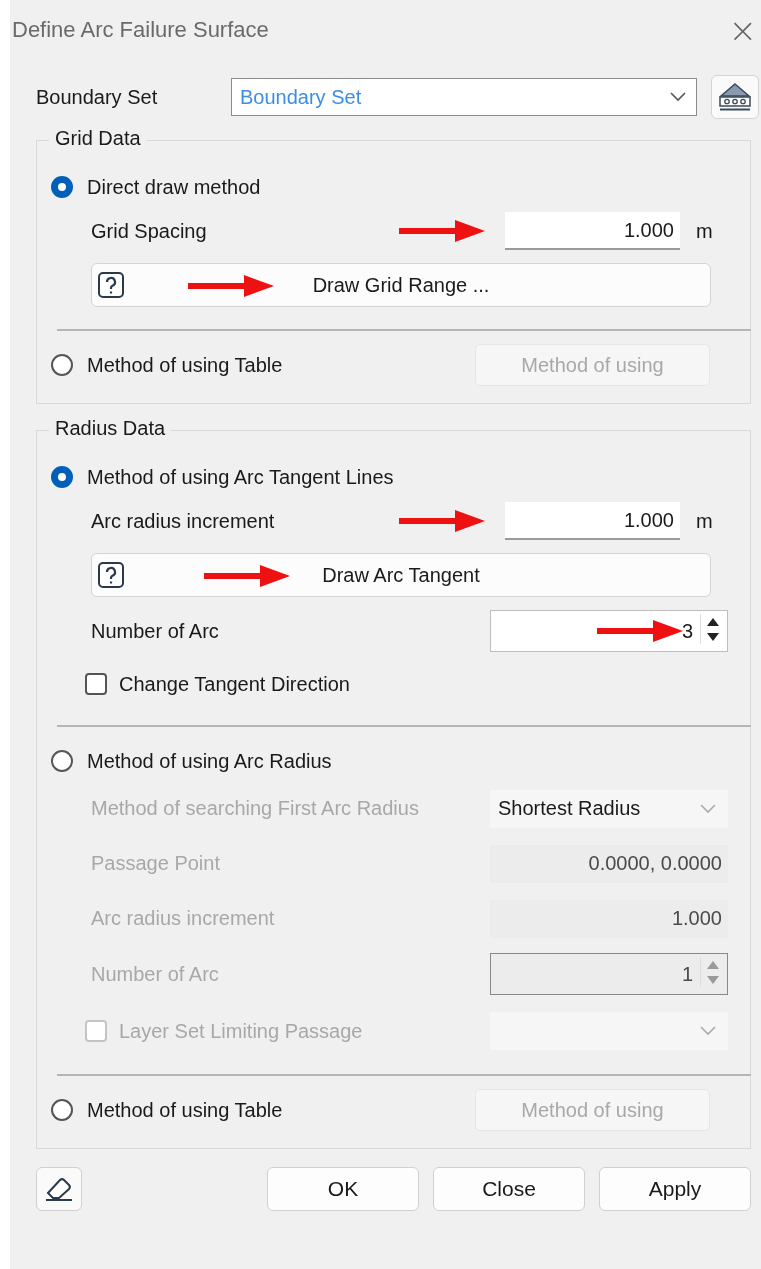  What do you see at coordinates (140, 30) in the screenshot?
I see `window-title: Define Arc Failure Surface` at bounding box center [140, 30].